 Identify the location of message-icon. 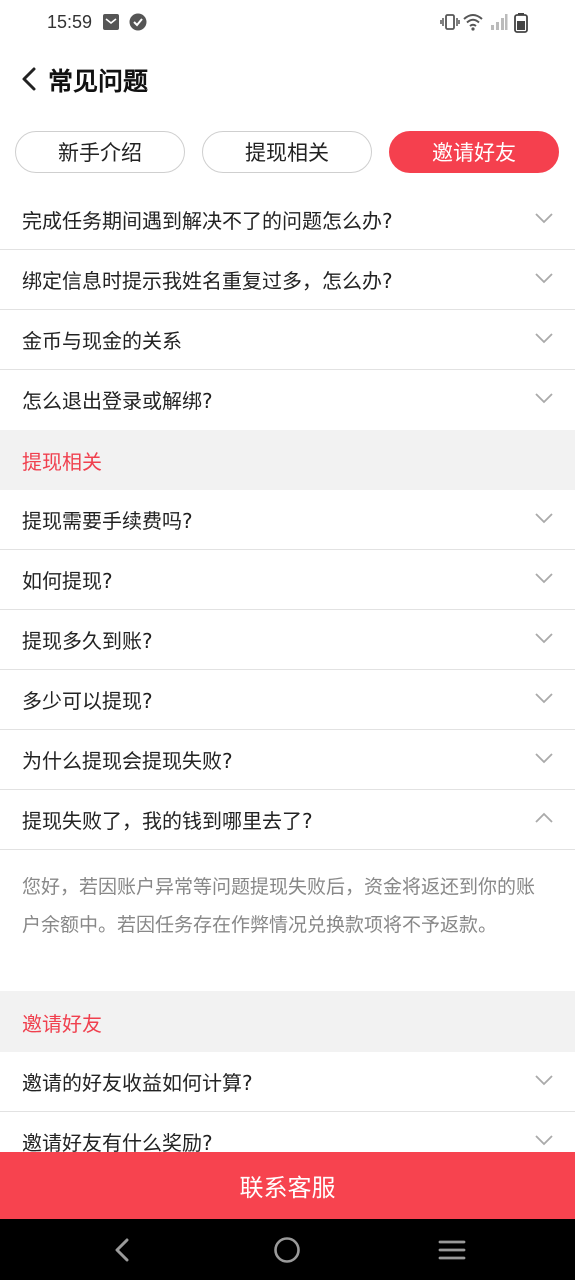
(111, 22).